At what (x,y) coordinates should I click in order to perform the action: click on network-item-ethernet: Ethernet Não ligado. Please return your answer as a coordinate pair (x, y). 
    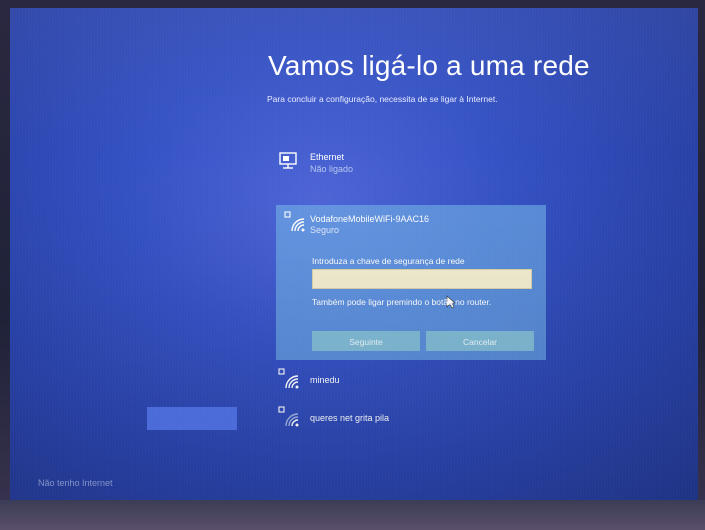
    Looking at the image, I should click on (413, 166).